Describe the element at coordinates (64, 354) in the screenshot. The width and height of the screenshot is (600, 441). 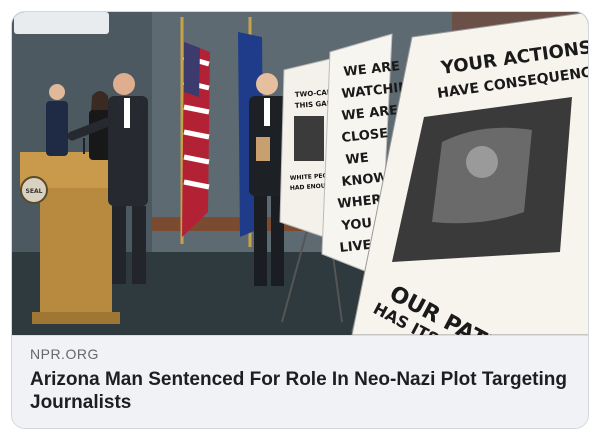
I see `source-domain: NPR.ORG` at that location.